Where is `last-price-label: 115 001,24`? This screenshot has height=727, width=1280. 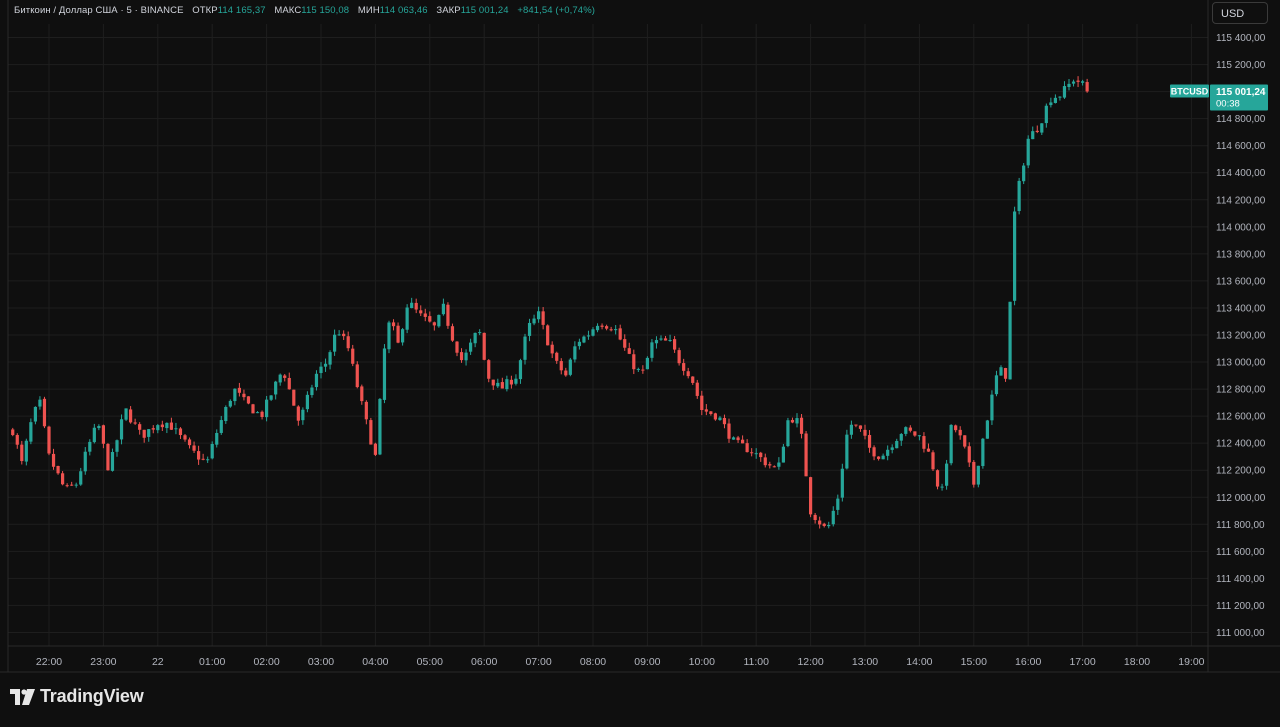 last-price-label: 115 001,24 is located at coordinates (1241, 92).